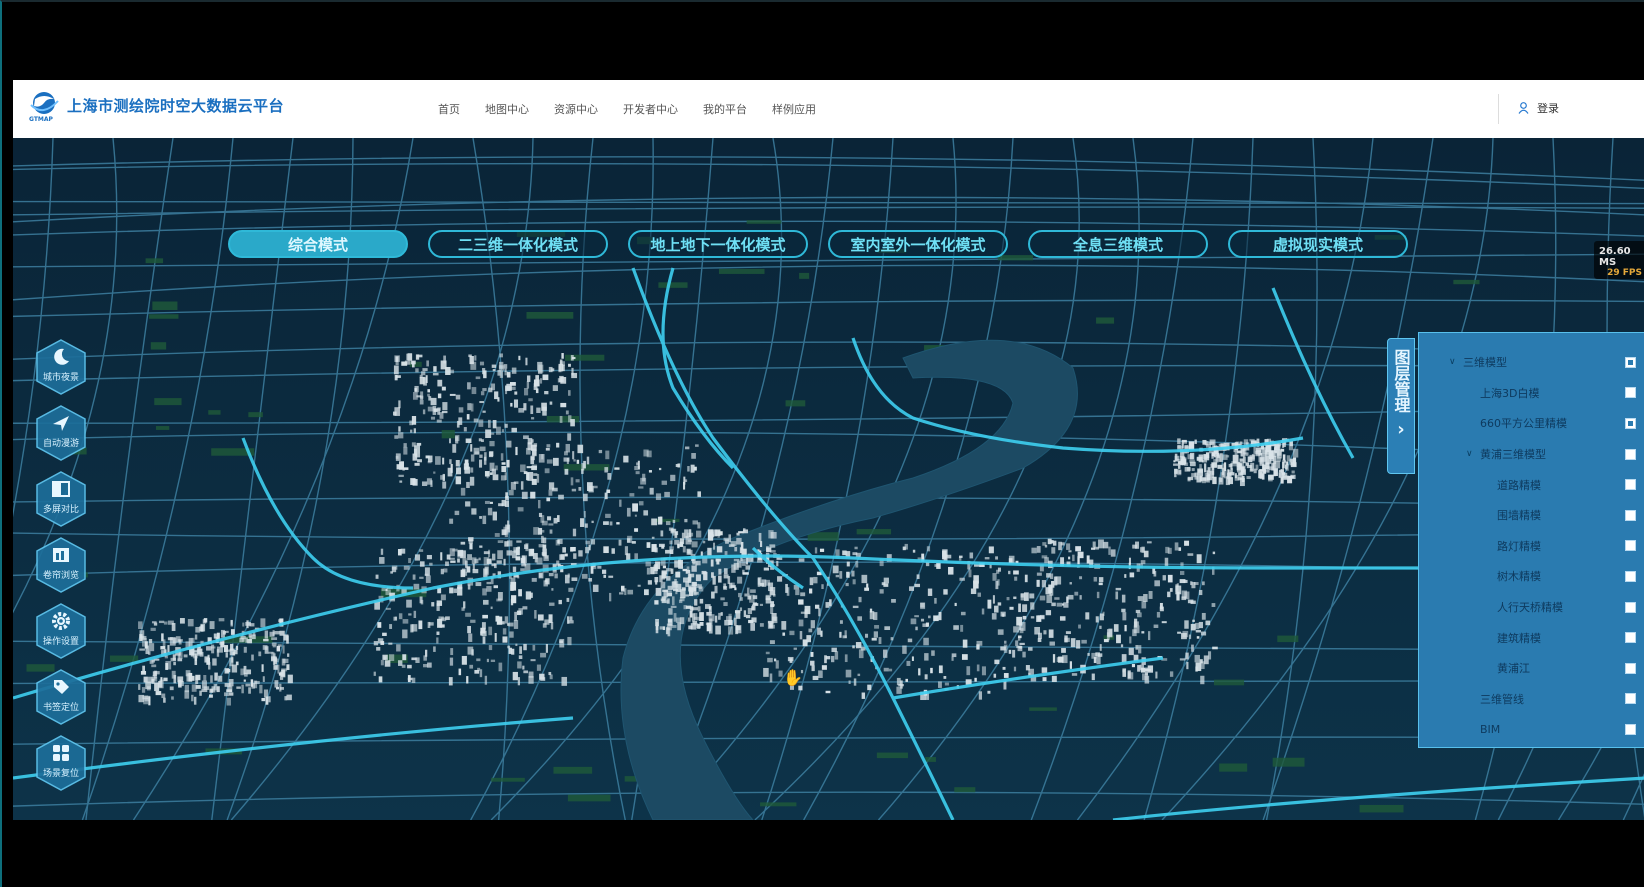 The height and width of the screenshot is (887, 1644). I want to click on login-label: 登录, so click(1548, 108).